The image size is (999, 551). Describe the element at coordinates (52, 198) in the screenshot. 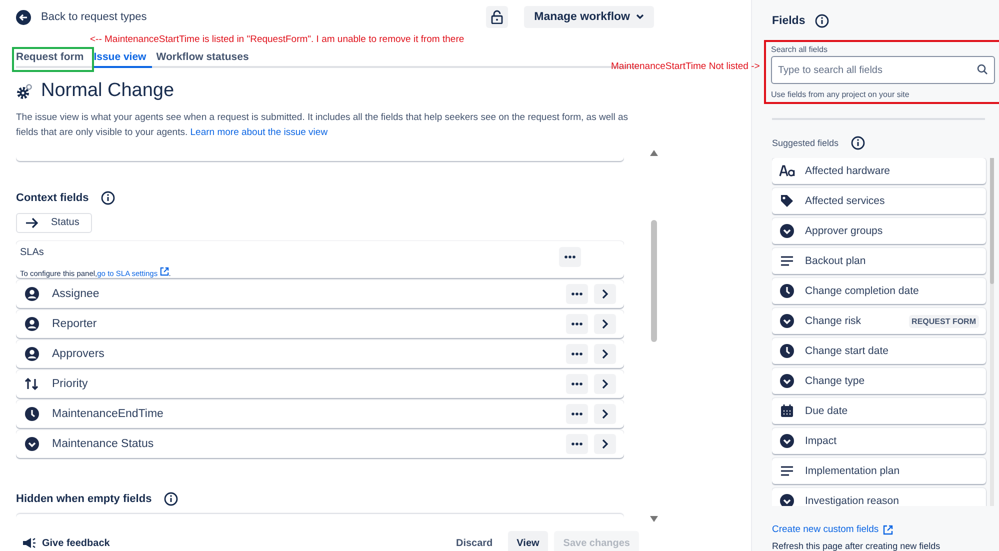

I see `section-heading: Context fields` at that location.